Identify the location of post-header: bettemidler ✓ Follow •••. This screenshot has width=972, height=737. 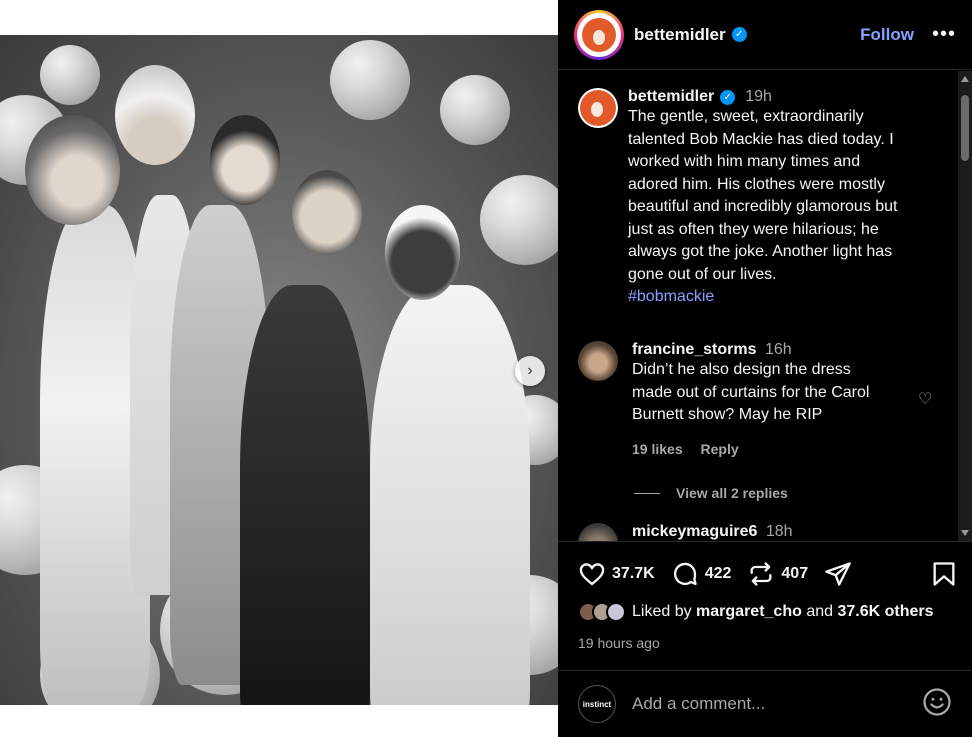
(765, 35).